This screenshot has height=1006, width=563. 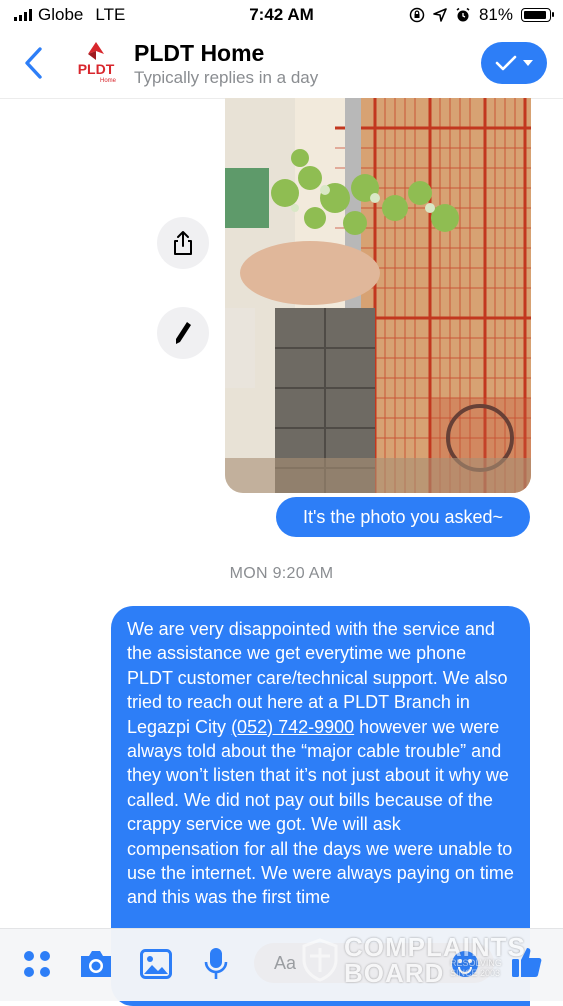 I want to click on phone-link: (052) 742-9900, so click(x=292, y=727).